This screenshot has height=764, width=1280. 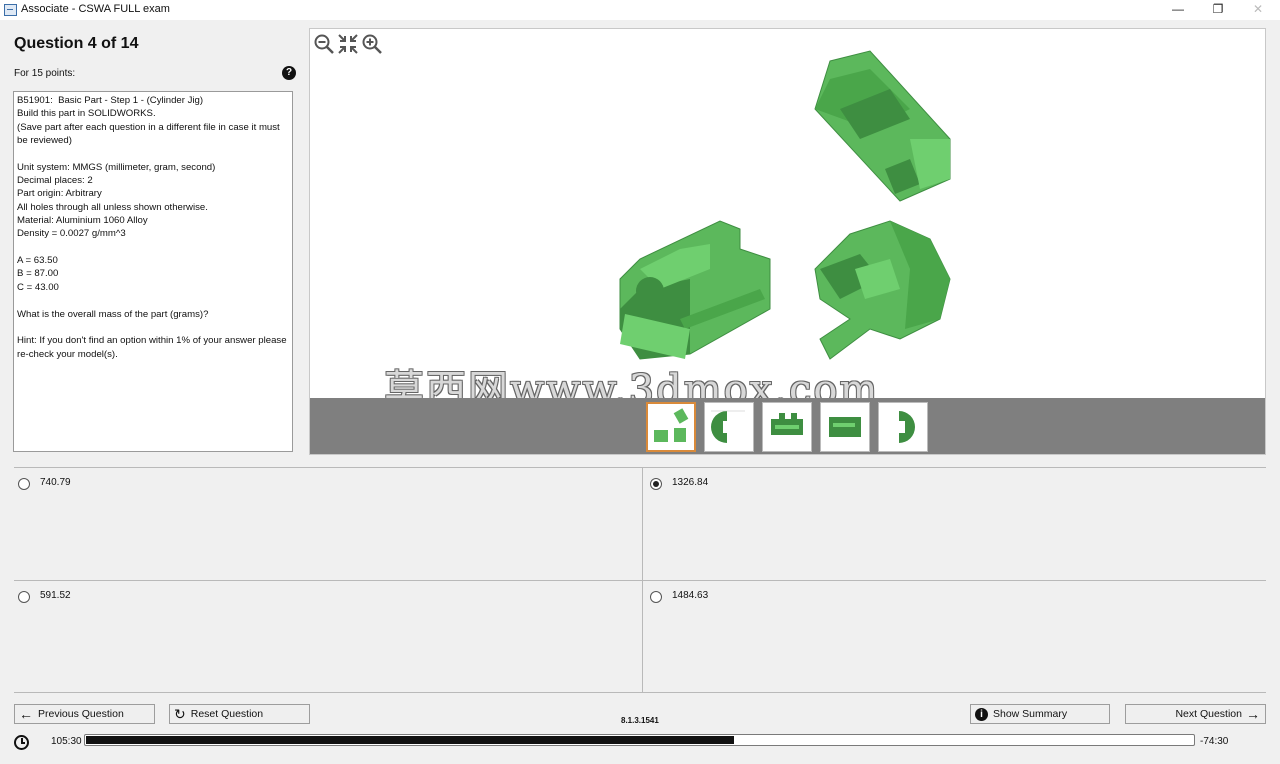 What do you see at coordinates (1218, 10) in the screenshot?
I see `restore-icon: ❐` at bounding box center [1218, 10].